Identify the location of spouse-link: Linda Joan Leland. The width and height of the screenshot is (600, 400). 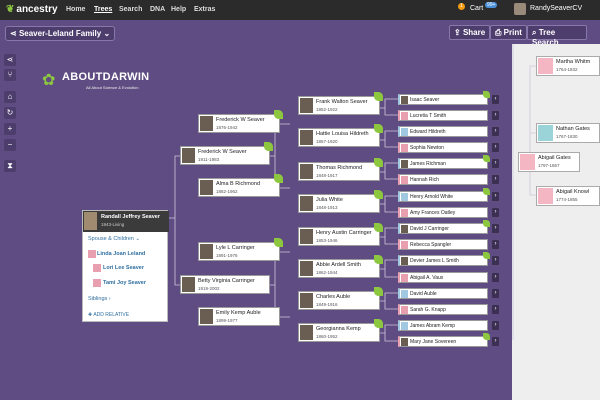
(121, 254).